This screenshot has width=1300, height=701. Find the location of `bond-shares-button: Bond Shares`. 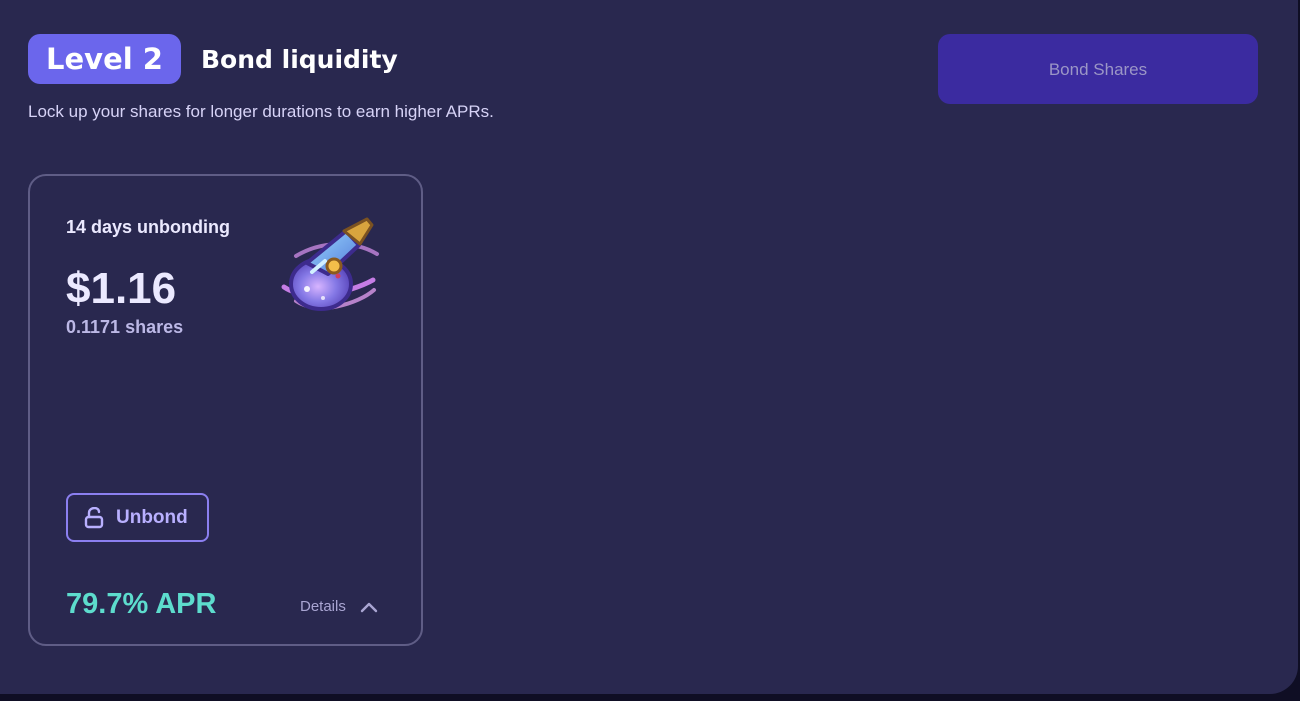

bond-shares-button: Bond Shares is located at coordinates (1098, 69).